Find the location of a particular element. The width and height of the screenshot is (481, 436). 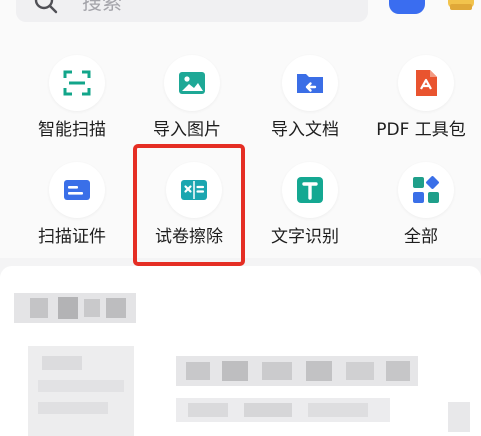

tool-text-recognition: 文字识别 is located at coordinates (305, 212).